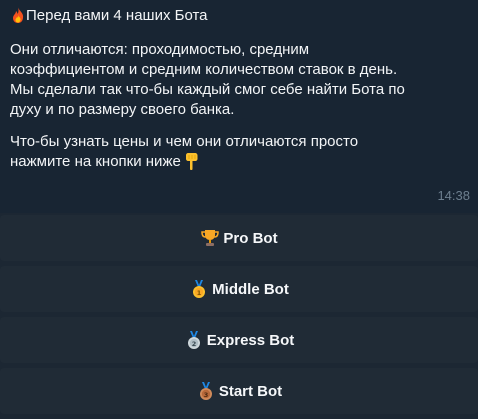 This screenshot has width=478, height=419. I want to click on start-bot-button: 3 Start Bot, so click(239, 391).